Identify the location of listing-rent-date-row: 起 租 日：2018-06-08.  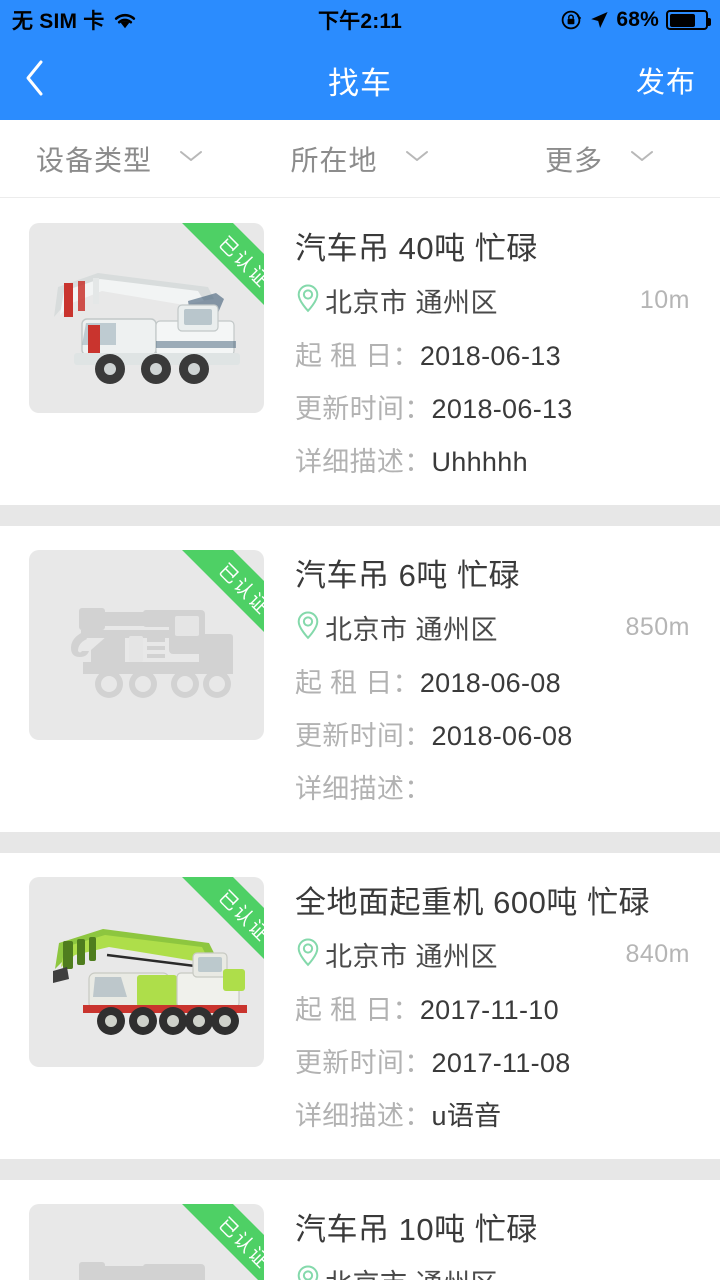
(496, 680).